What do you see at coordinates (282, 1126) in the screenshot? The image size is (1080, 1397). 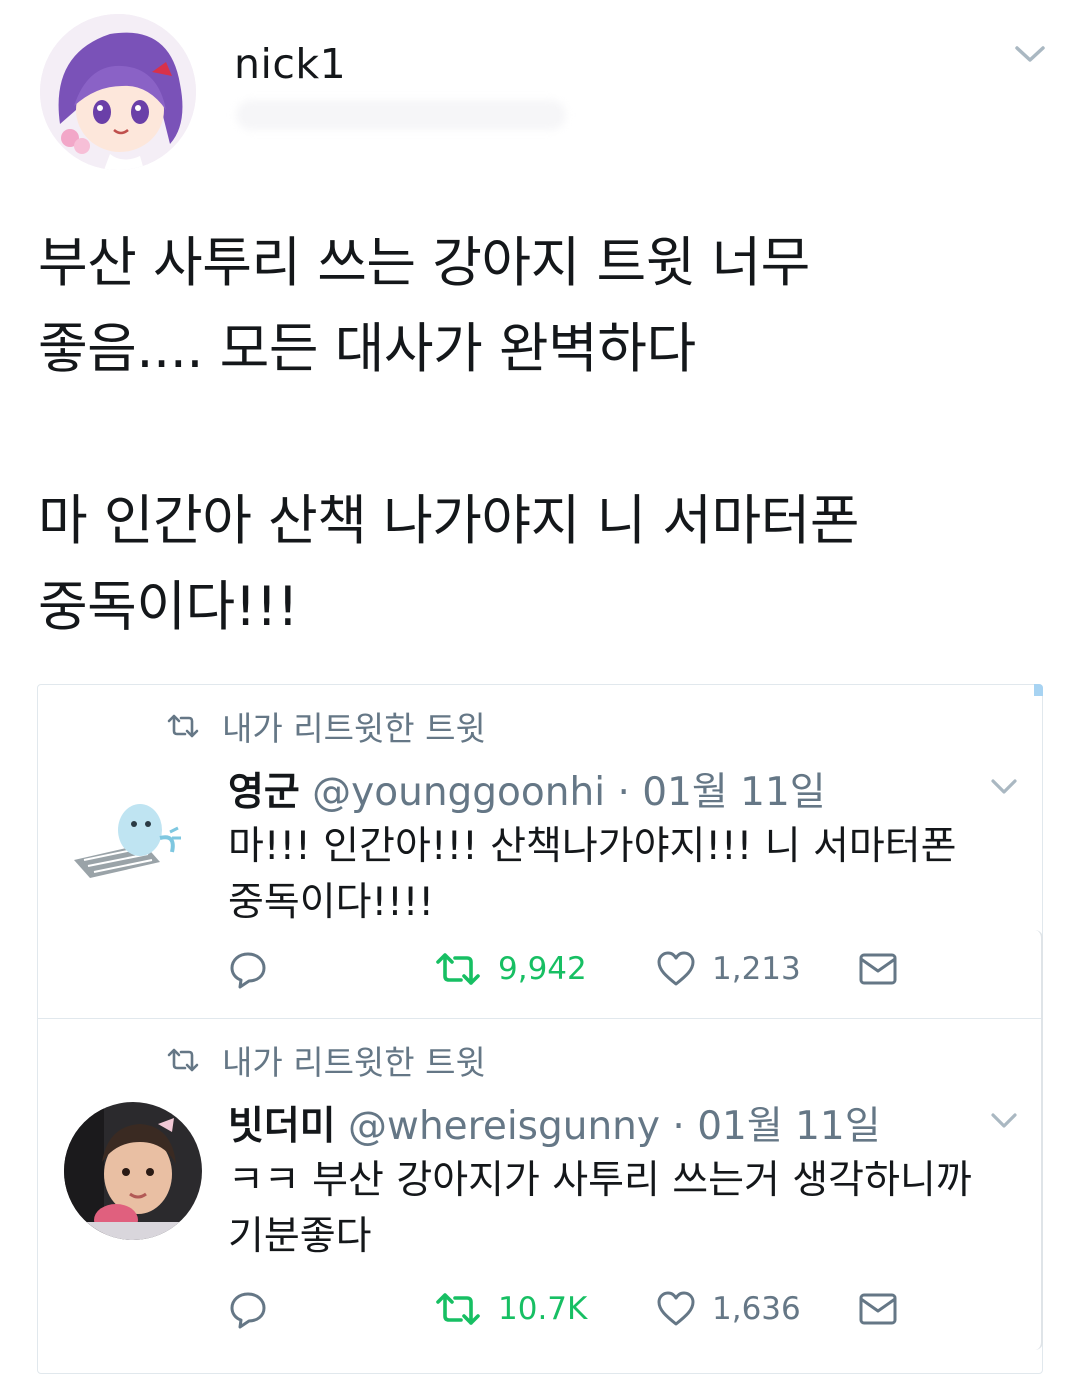 I see `display-name: 빗더미` at bounding box center [282, 1126].